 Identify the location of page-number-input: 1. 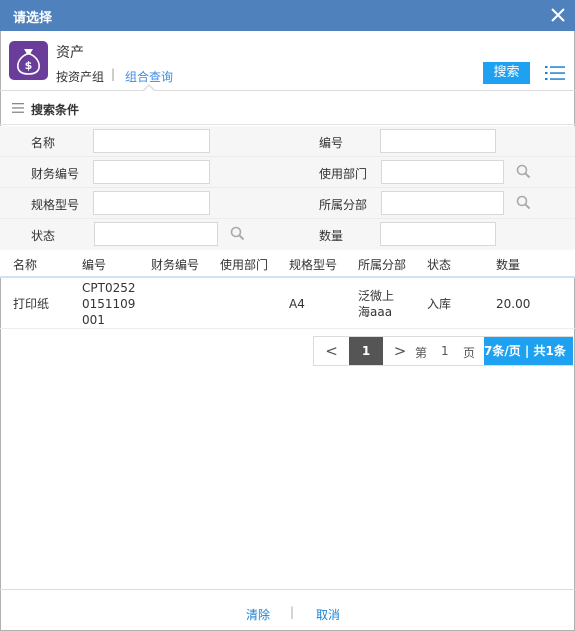
(445, 351).